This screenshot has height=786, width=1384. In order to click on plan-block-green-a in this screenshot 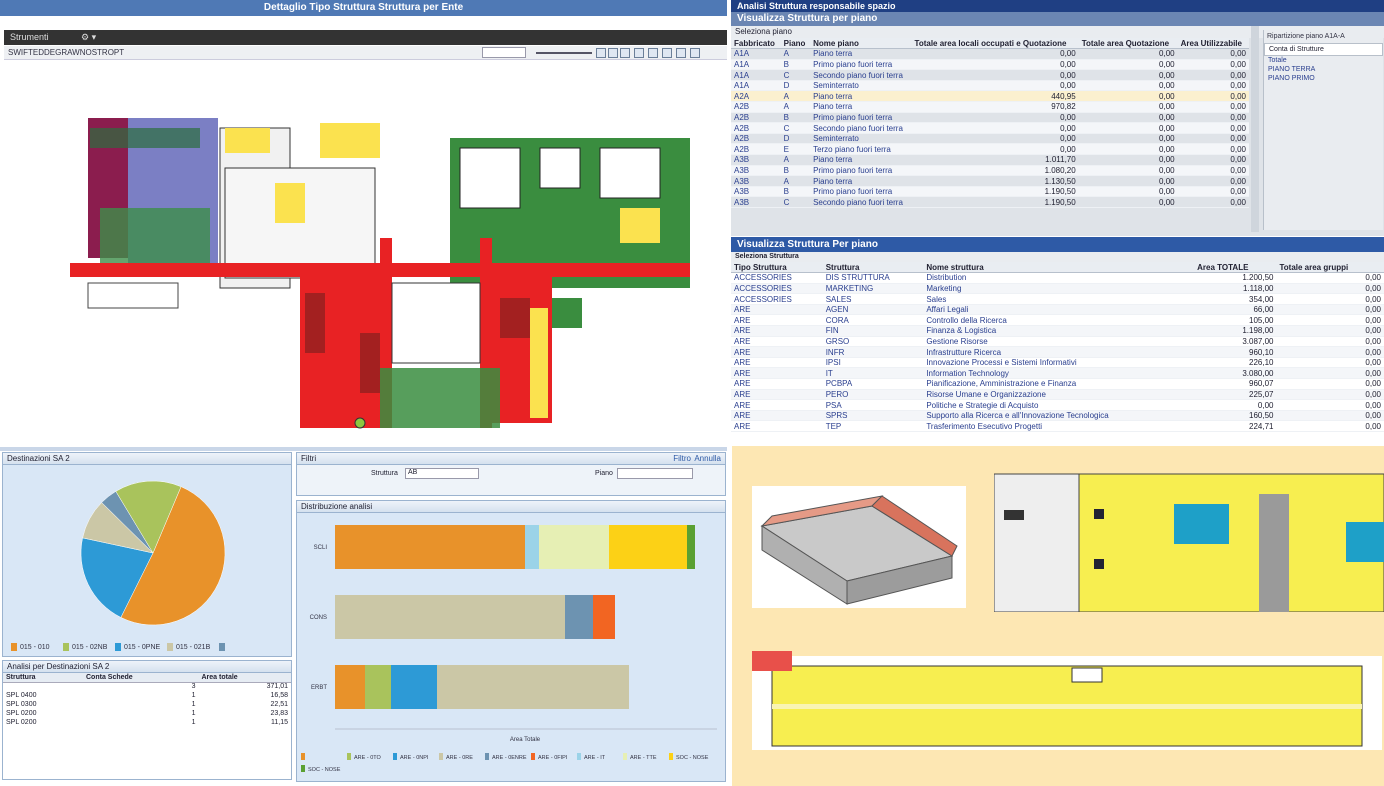, I will do `click(145, 138)`.